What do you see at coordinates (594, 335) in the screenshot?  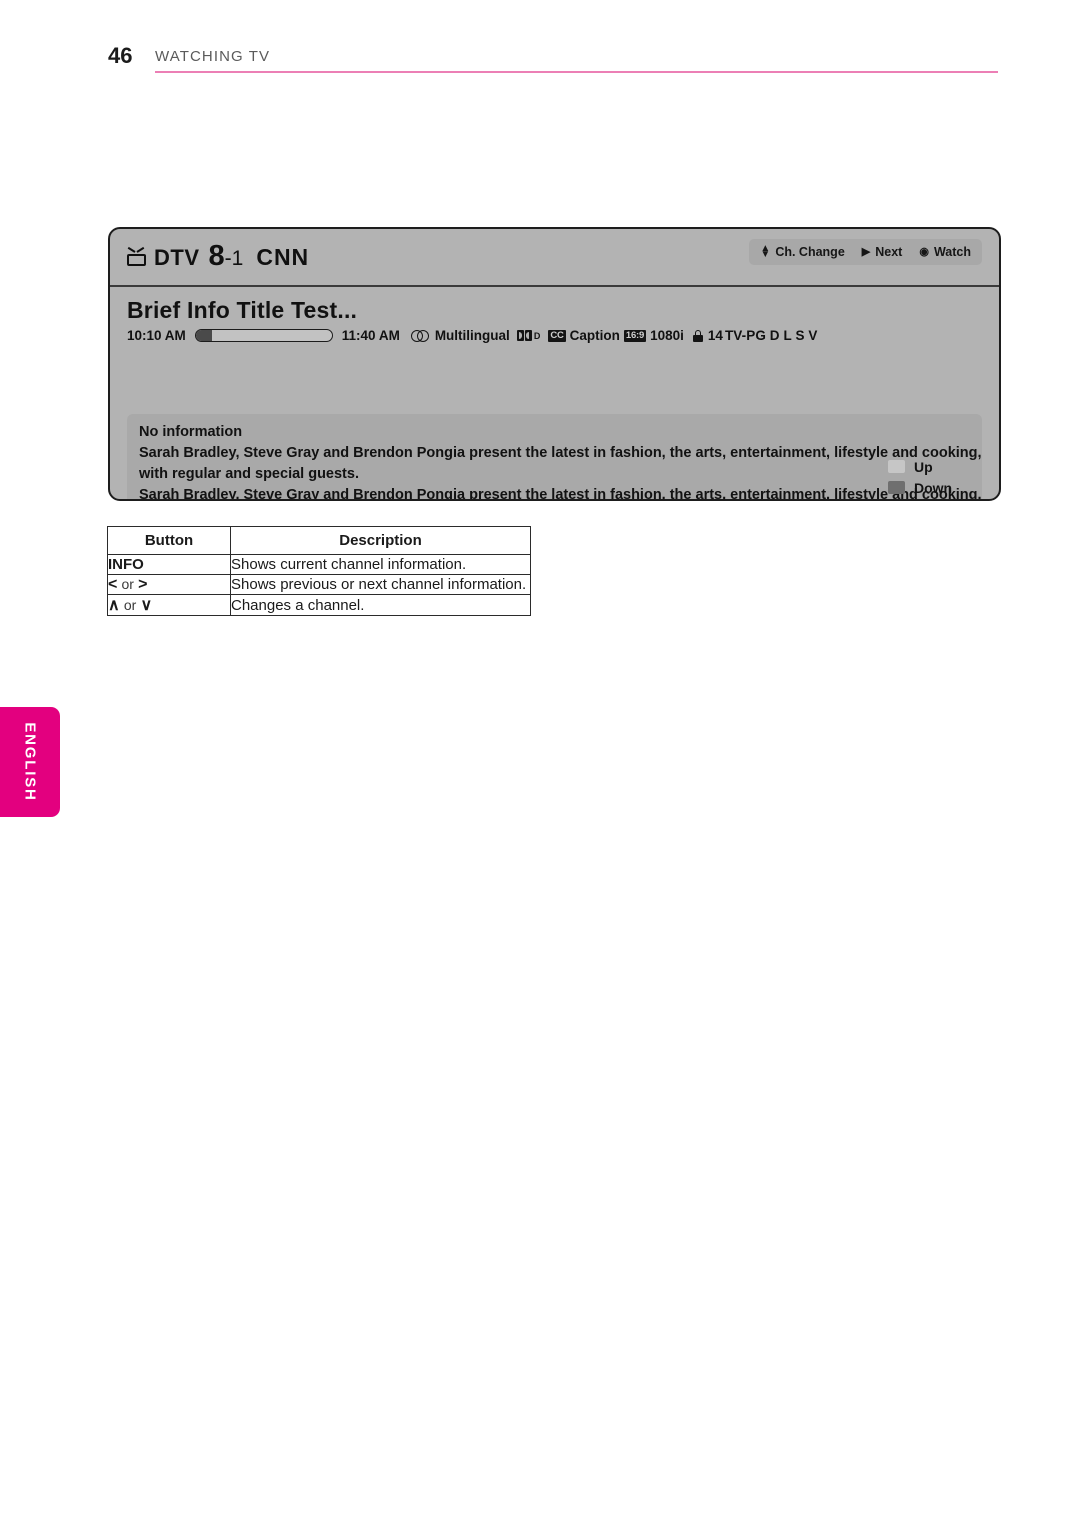 I see `caption-label: Caption` at bounding box center [594, 335].